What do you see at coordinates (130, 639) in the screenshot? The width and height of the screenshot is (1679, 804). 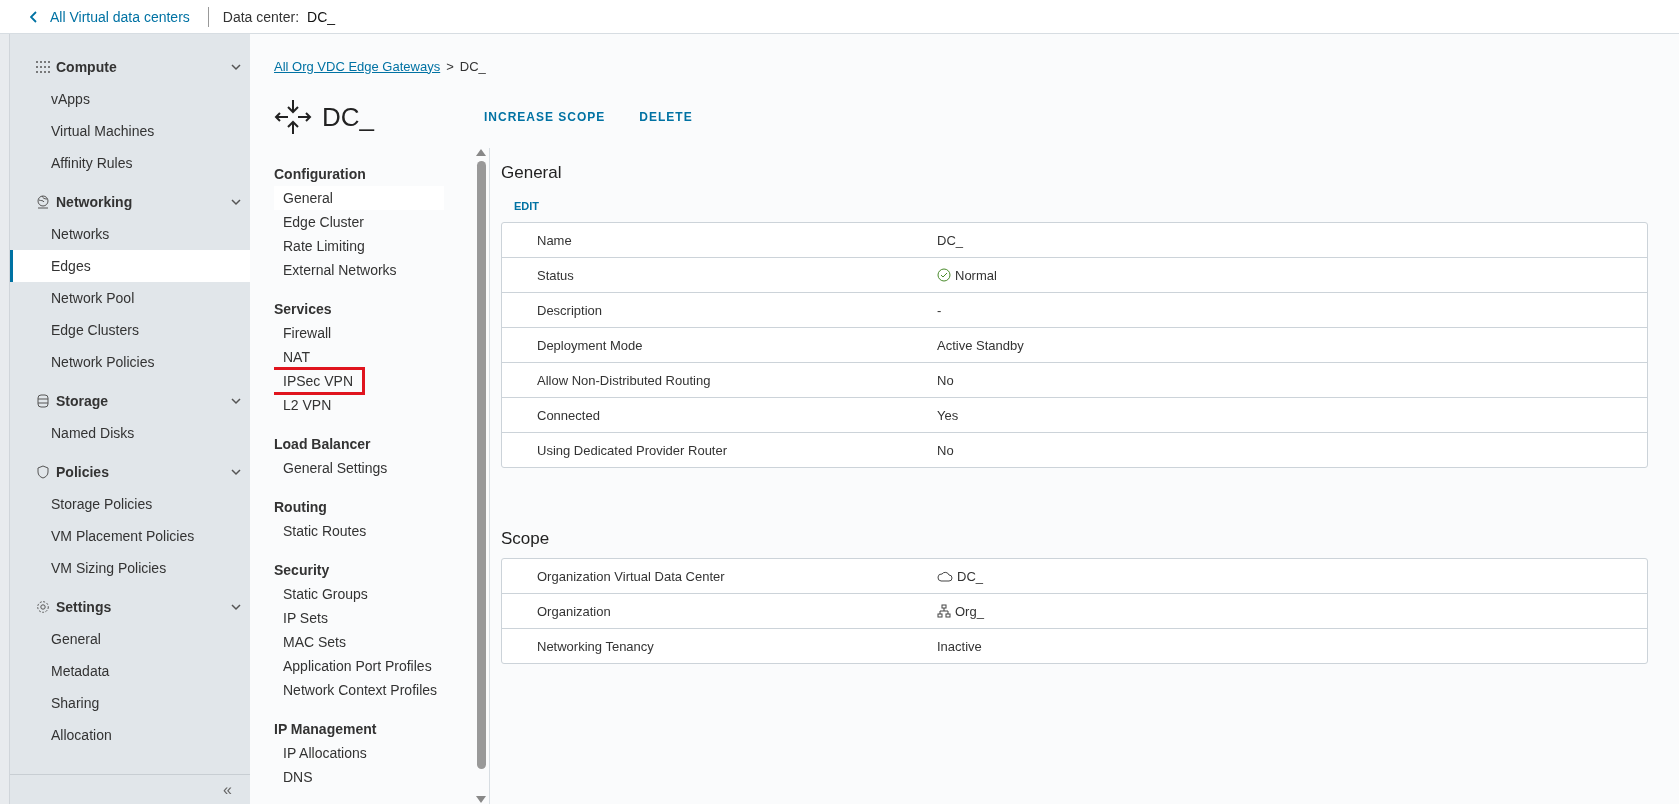 I see `sidebar-item: General` at bounding box center [130, 639].